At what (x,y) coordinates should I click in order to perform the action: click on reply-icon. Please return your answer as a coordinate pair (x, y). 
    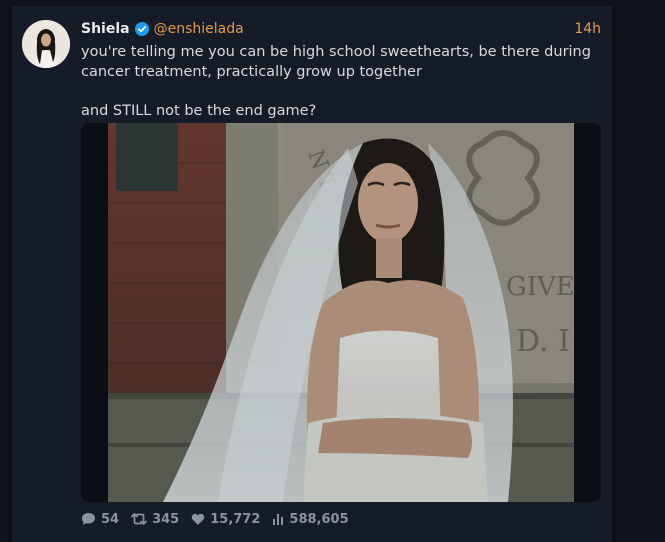
    Looking at the image, I should click on (88, 519).